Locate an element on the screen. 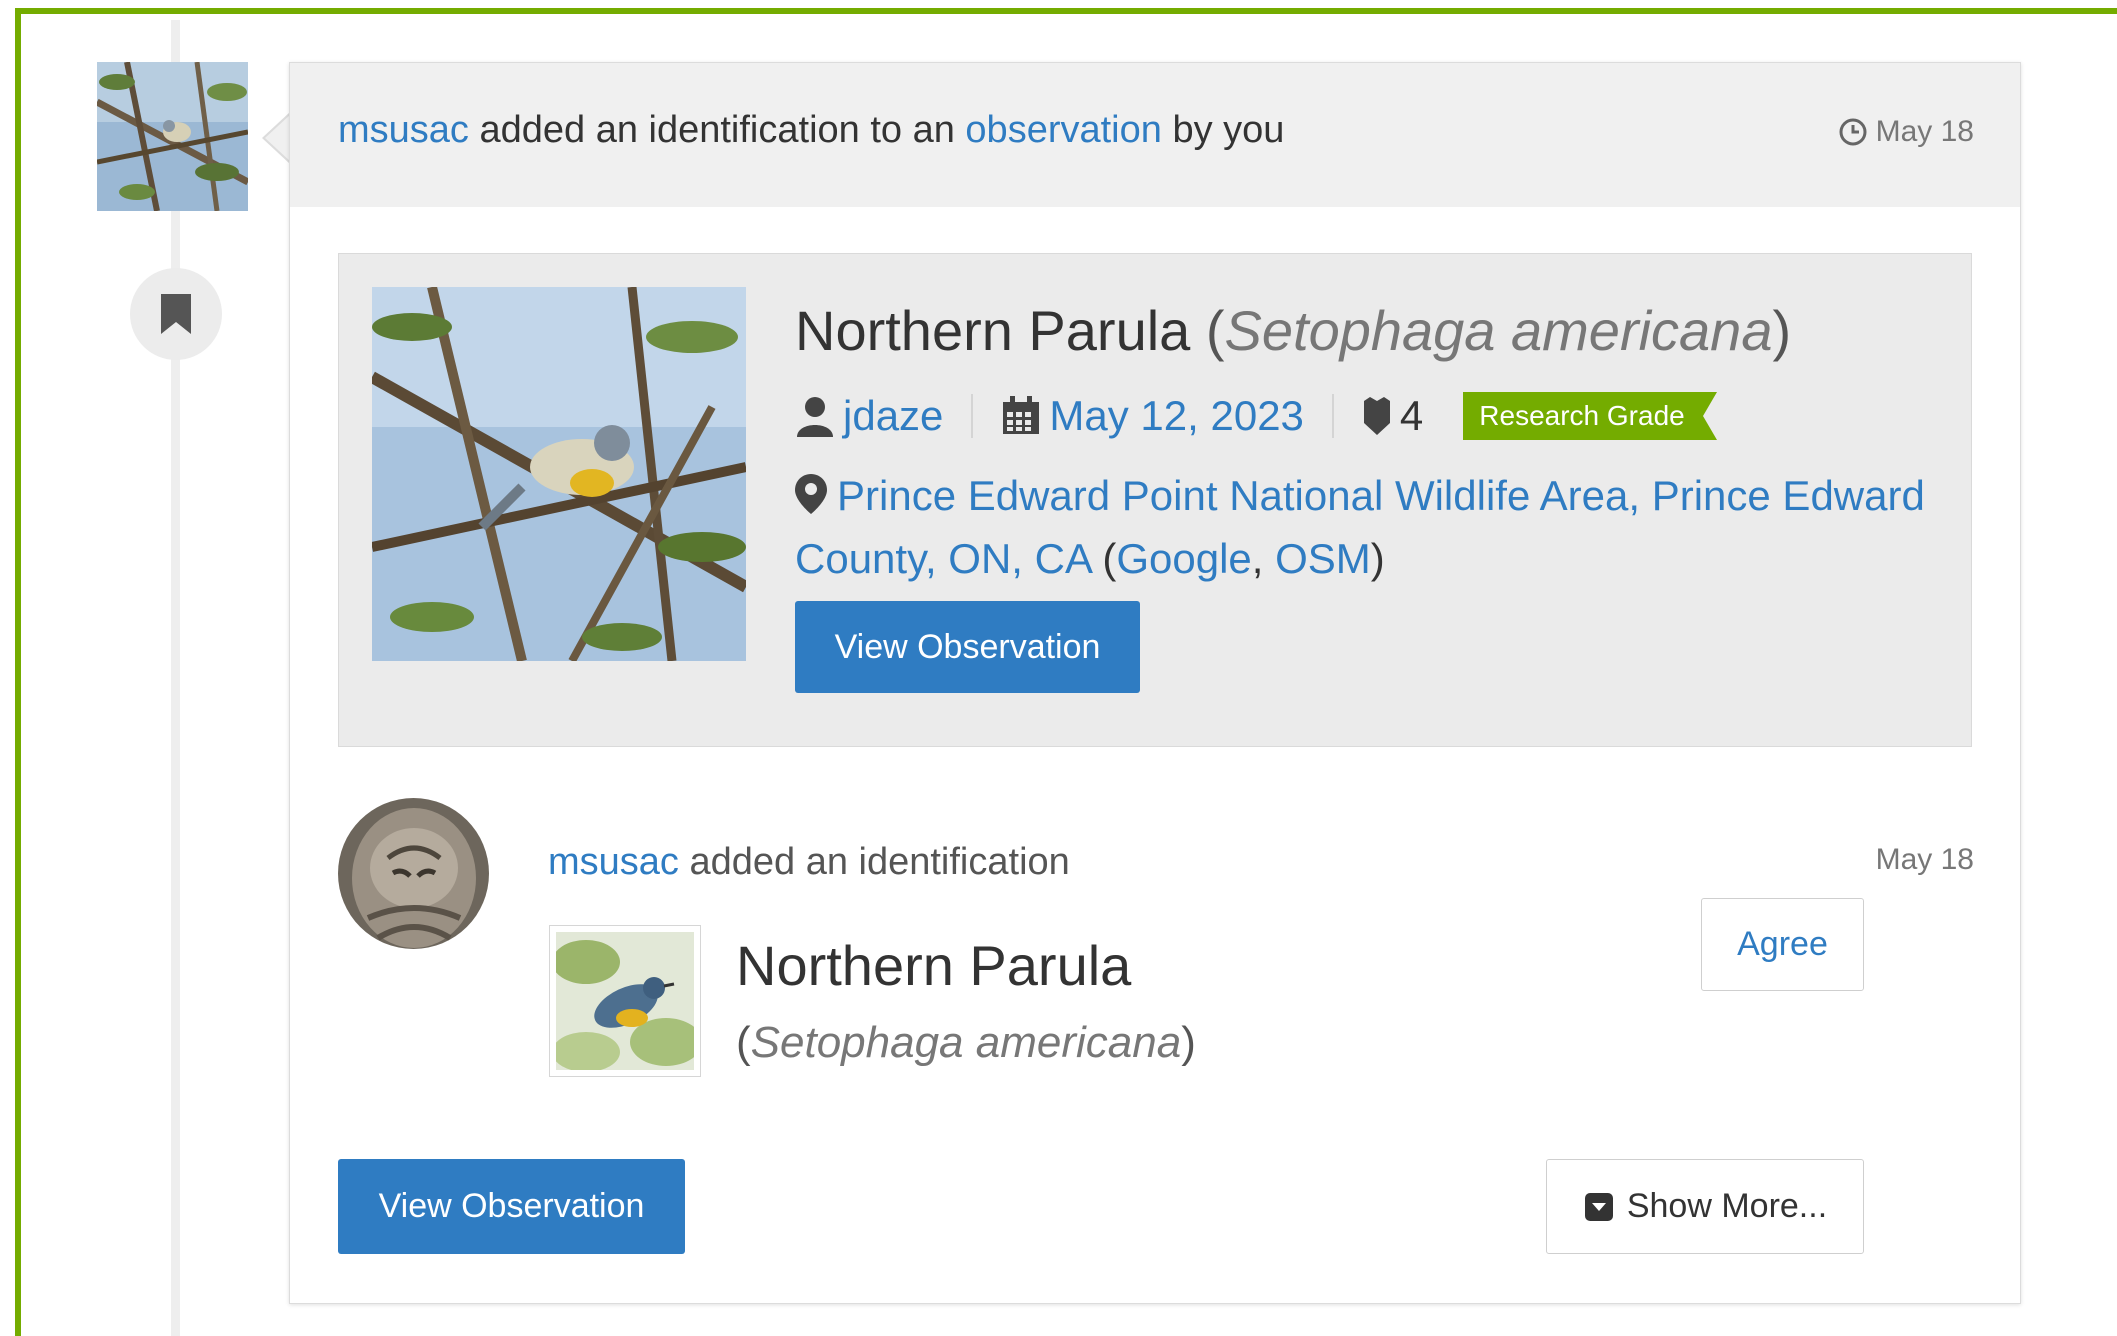  map-marker-icon is located at coordinates (811, 494).